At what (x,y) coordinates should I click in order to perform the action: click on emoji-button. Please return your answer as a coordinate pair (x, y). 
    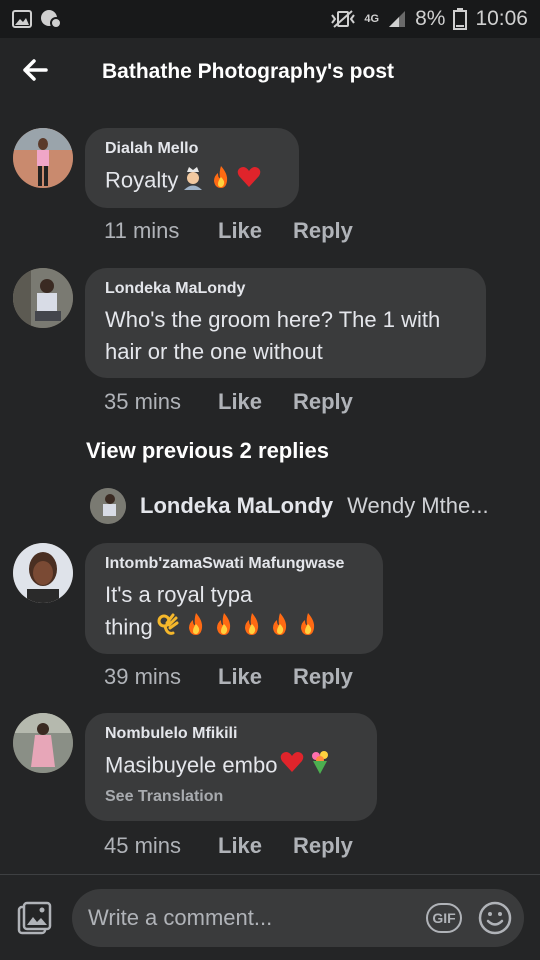
    Looking at the image, I should click on (495, 918).